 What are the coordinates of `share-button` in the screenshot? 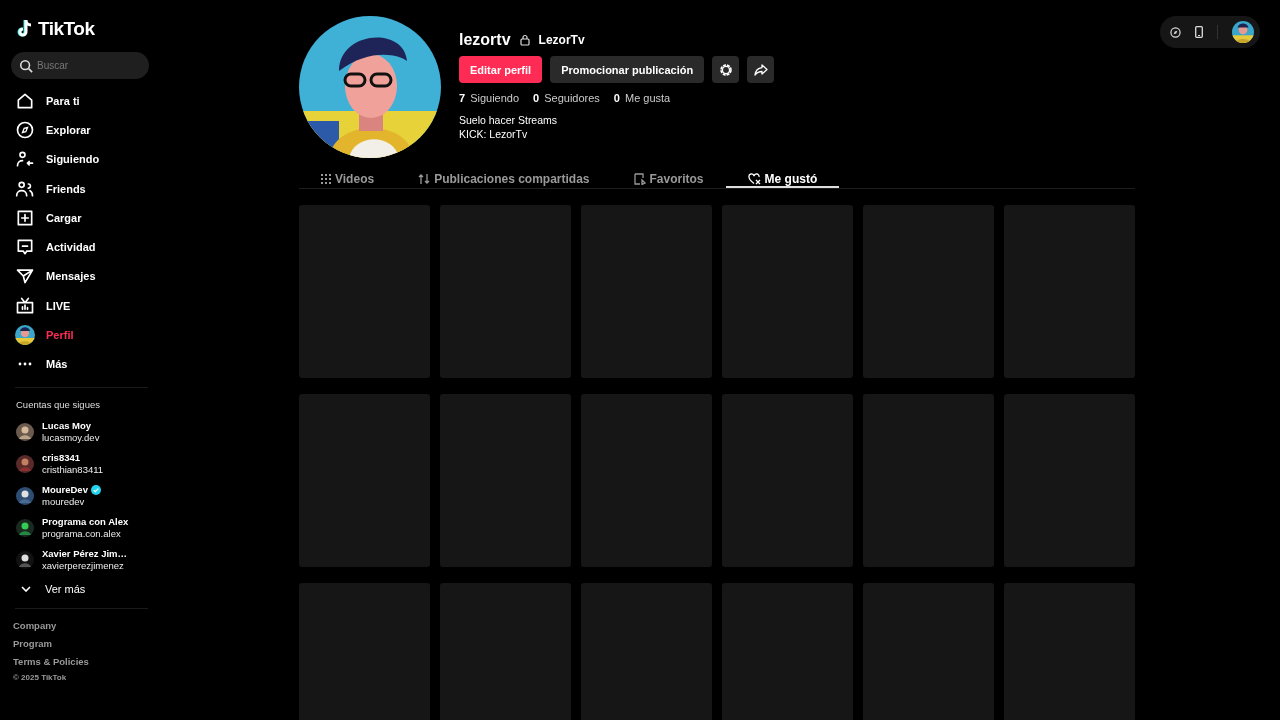 It's located at (761, 69).